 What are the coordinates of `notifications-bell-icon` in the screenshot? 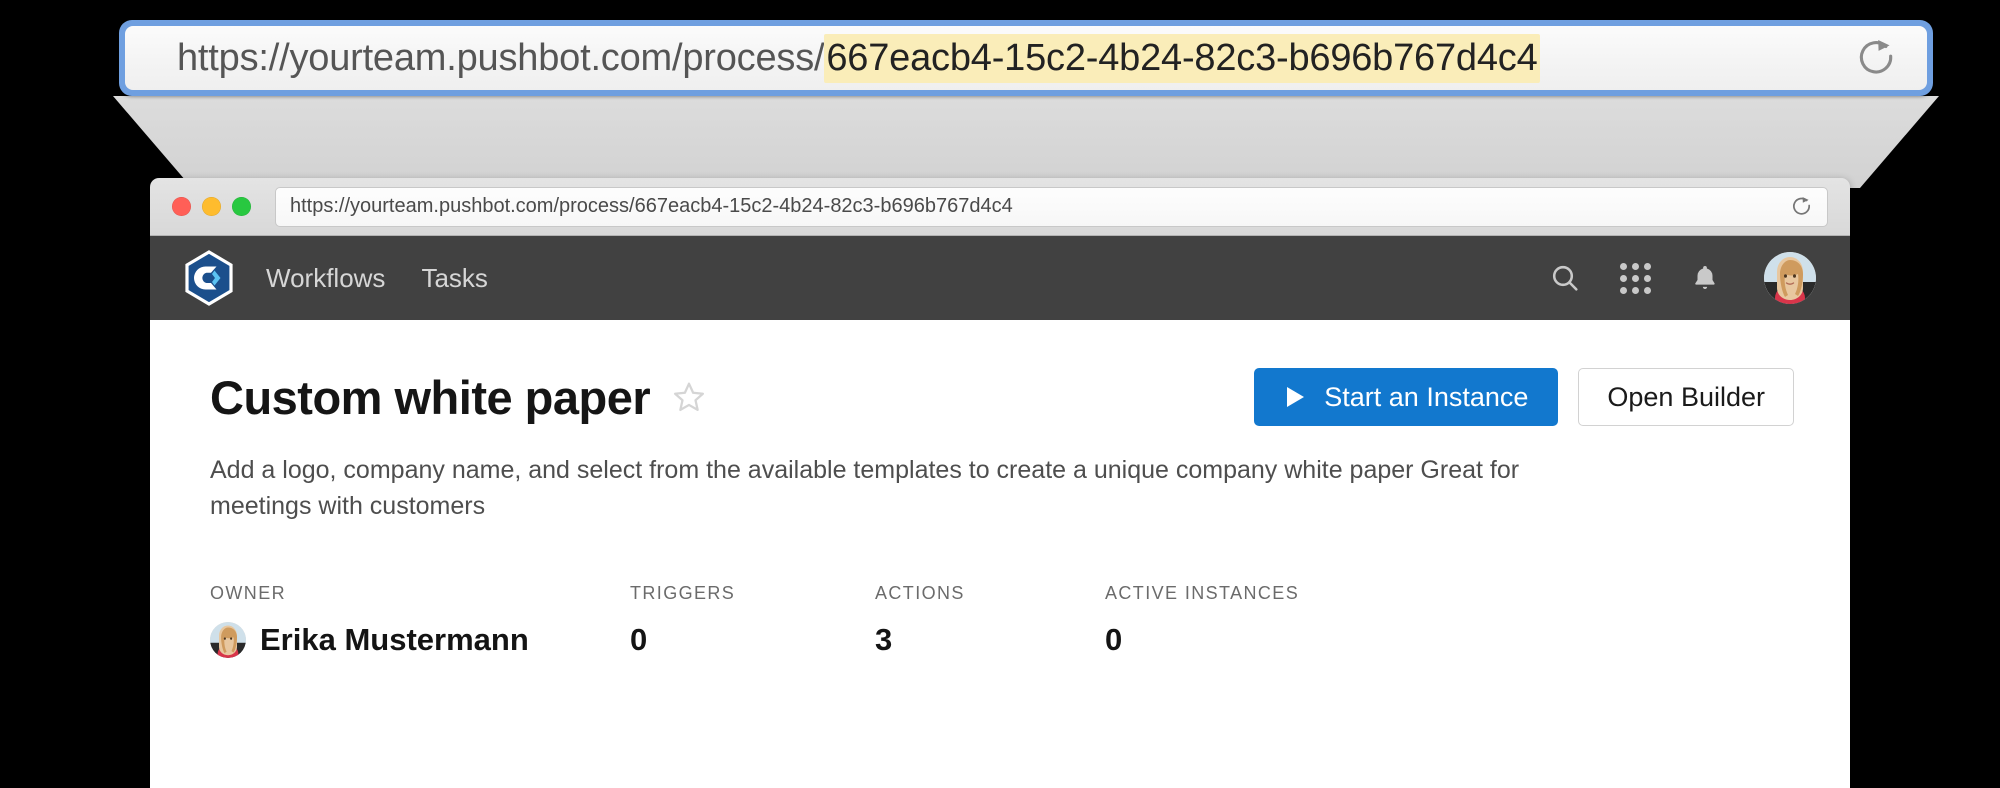 It's located at (1705, 278).